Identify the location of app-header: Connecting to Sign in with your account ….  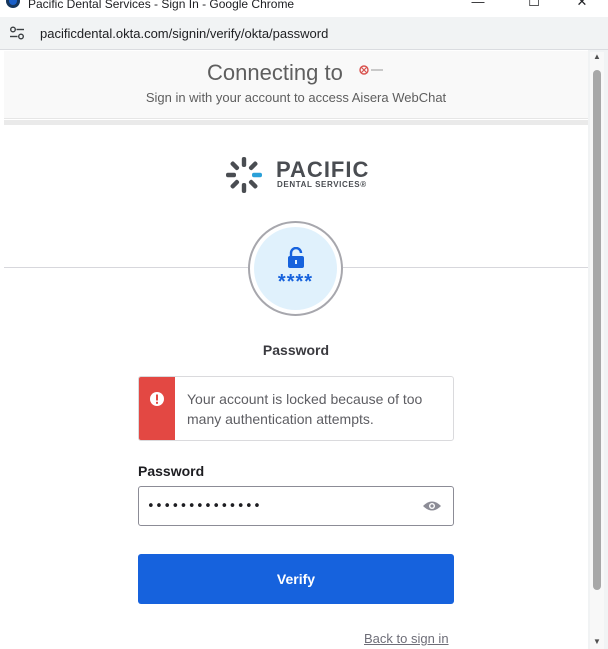
(296, 85).